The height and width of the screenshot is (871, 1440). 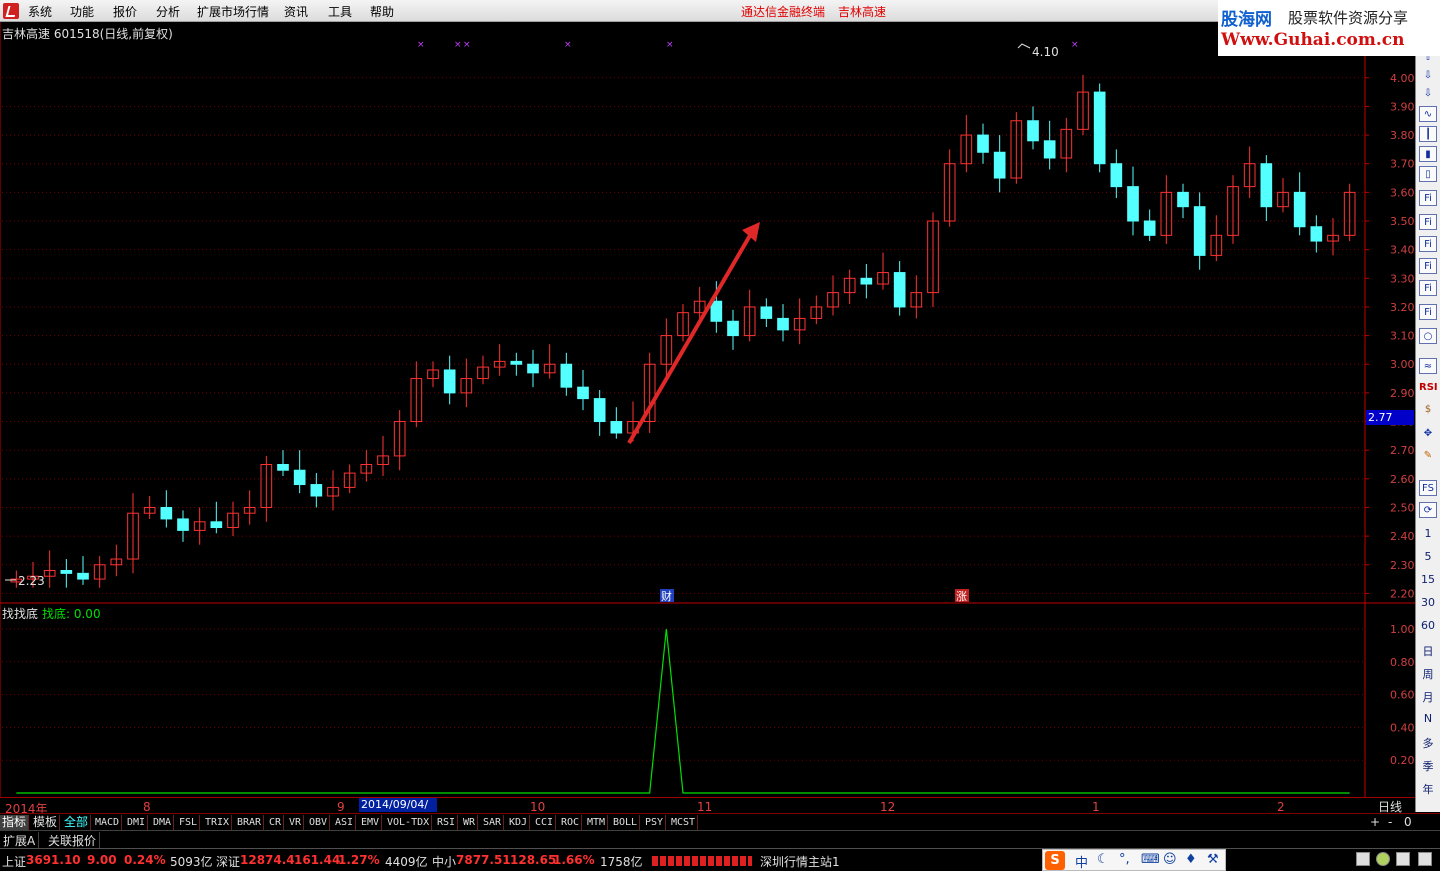 I want to click on menu-extended-market: 扩展市场行情, so click(x=233, y=11).